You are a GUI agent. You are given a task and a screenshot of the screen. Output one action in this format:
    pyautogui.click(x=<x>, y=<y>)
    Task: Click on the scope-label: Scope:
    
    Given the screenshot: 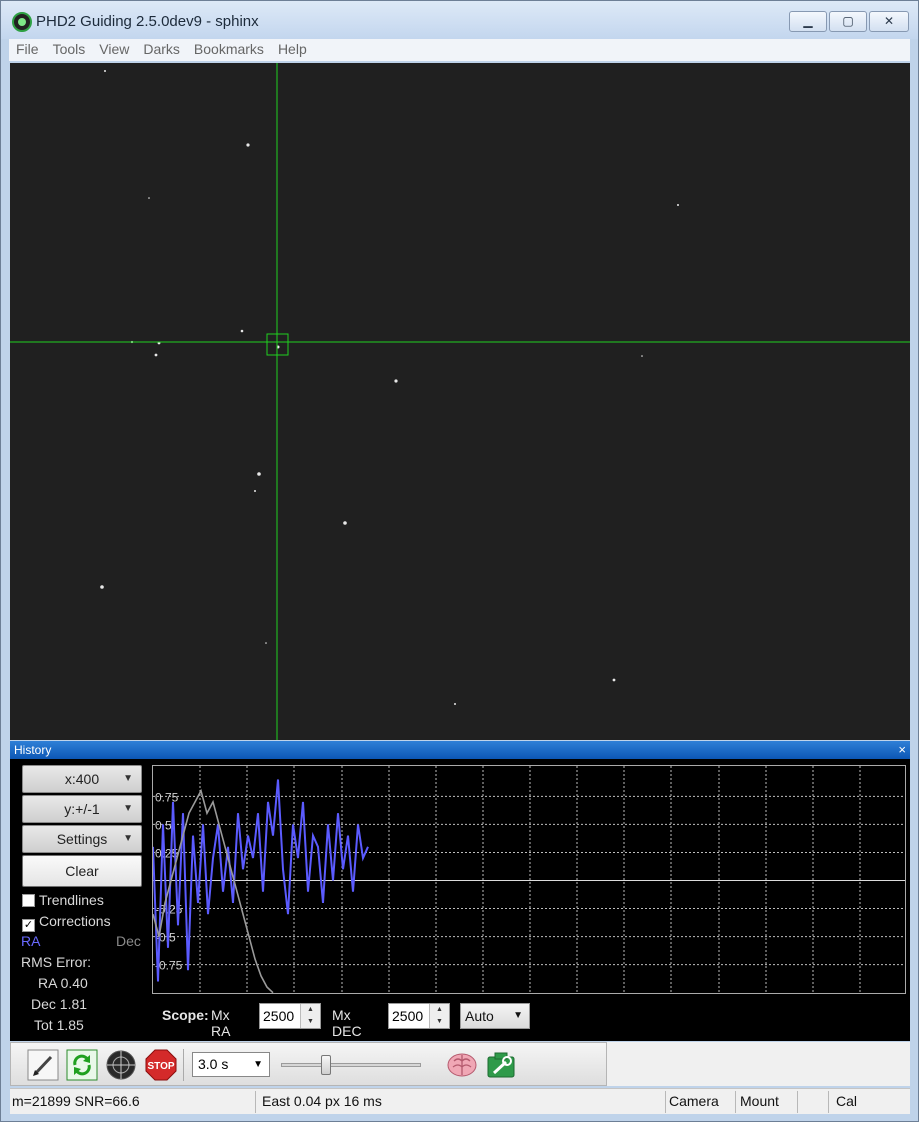 What is the action you would take?
    pyautogui.click(x=185, y=1015)
    